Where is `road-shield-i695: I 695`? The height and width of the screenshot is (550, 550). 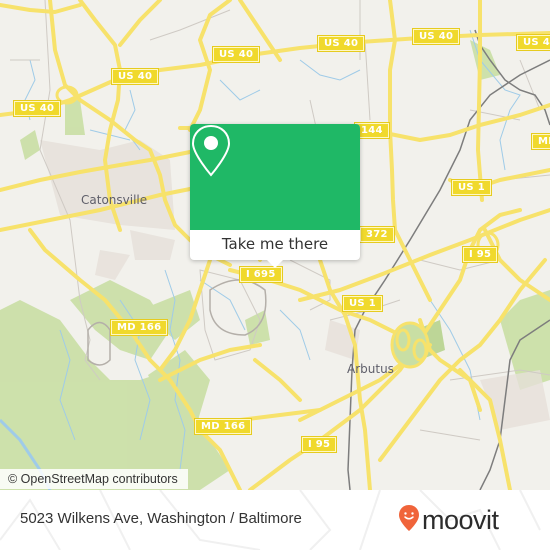
road-shield-i695: I 695 is located at coordinates (261, 274).